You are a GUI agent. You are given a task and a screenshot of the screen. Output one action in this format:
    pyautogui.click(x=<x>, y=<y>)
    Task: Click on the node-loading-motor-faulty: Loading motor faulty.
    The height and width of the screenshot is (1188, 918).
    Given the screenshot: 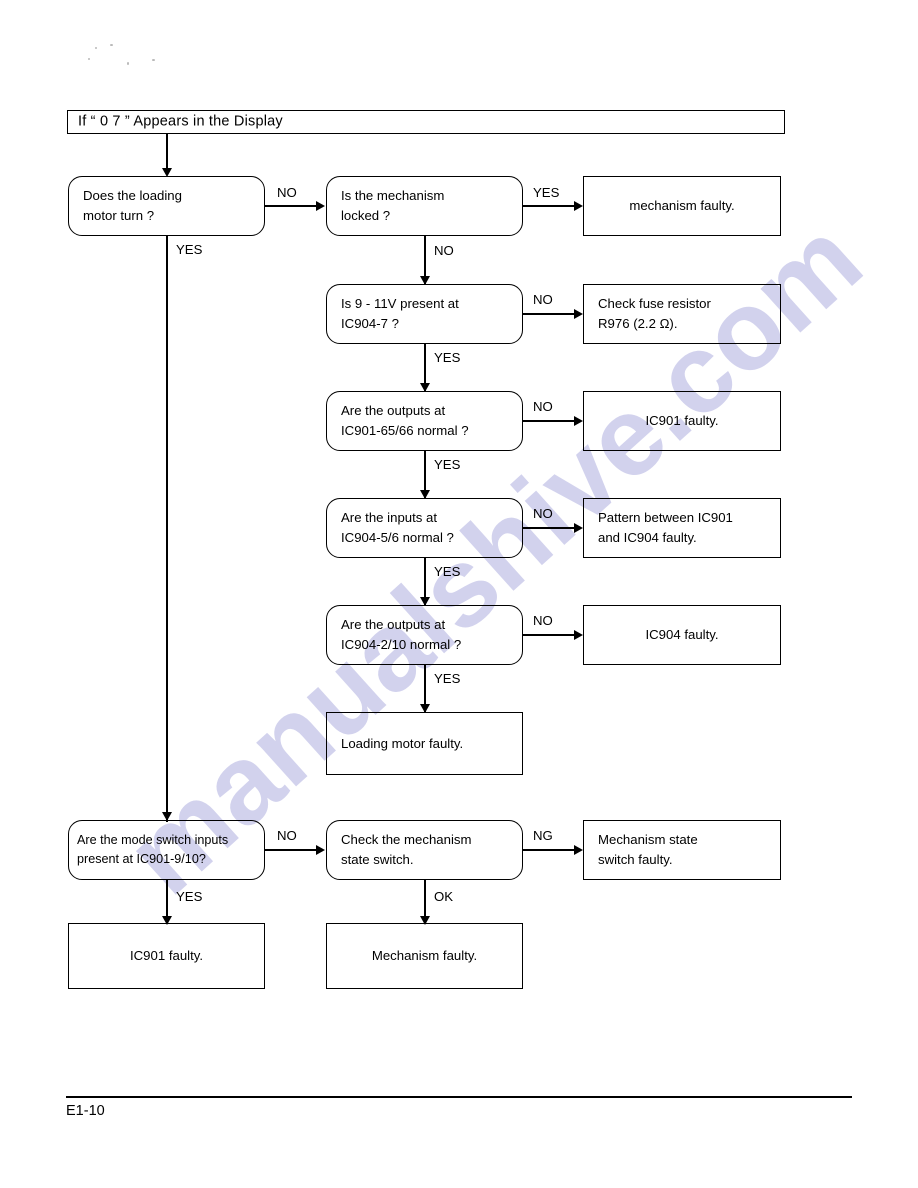 What is the action you would take?
    pyautogui.click(x=424, y=743)
    